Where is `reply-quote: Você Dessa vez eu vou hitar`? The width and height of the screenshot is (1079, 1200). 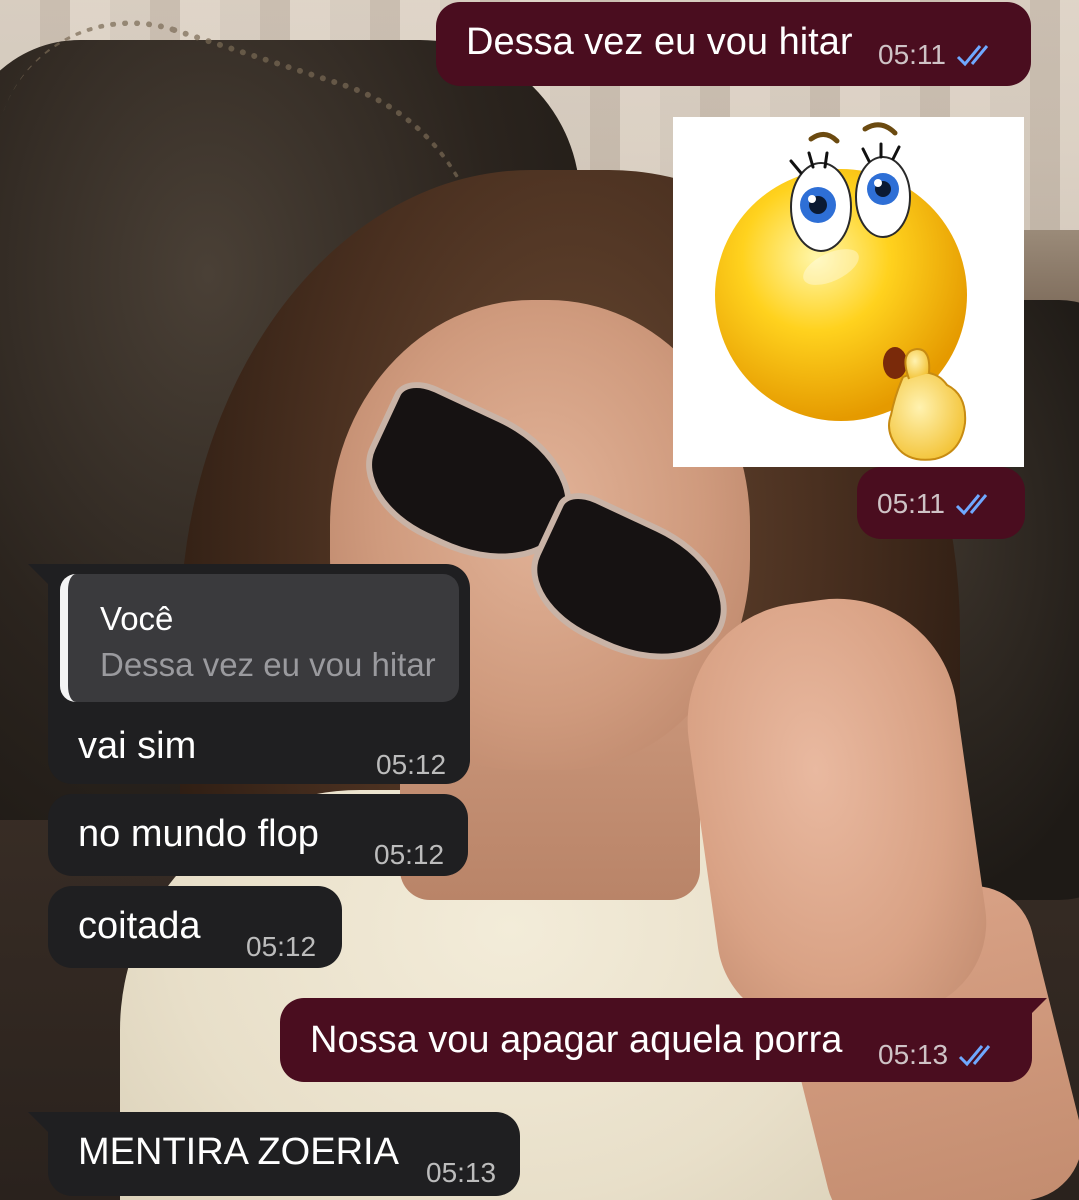 reply-quote: Você Dessa vez eu vou hitar is located at coordinates (259, 638).